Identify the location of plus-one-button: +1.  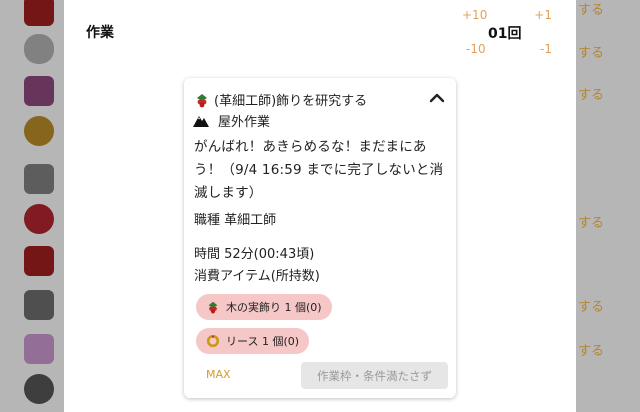
(543, 15).